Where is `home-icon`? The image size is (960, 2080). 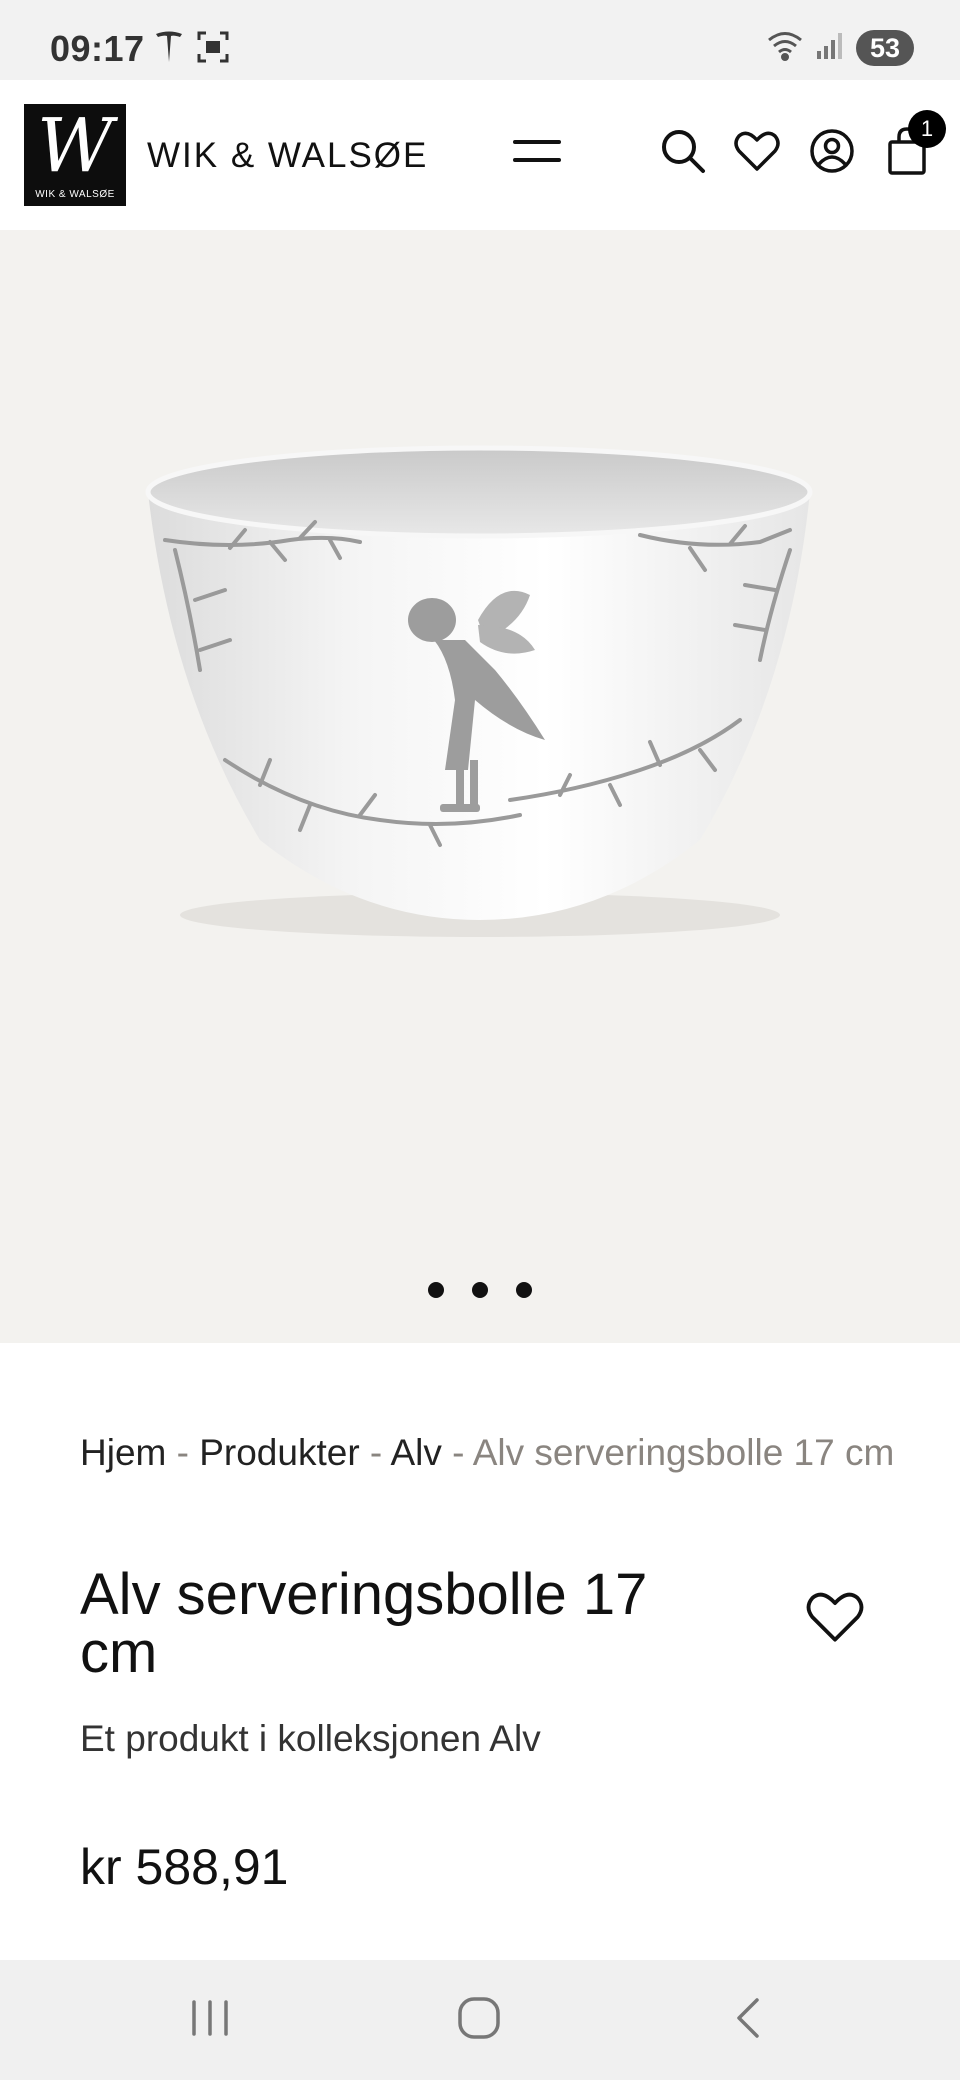
home-icon is located at coordinates (479, 2020).